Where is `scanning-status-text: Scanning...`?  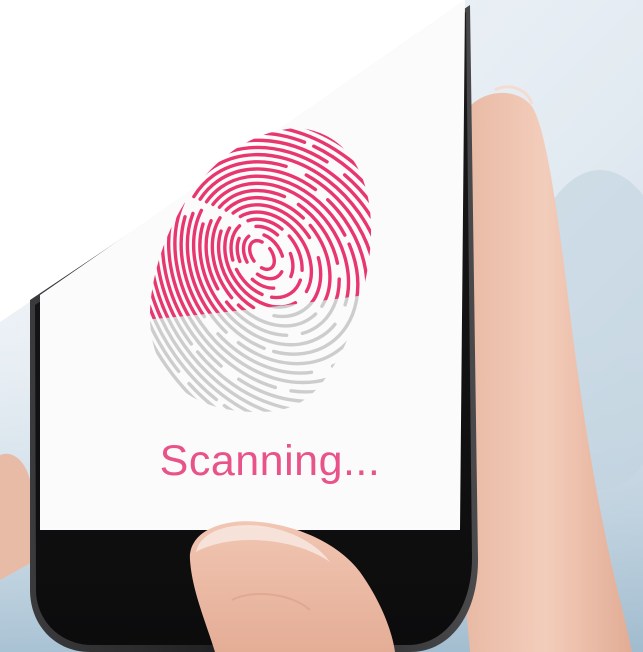
scanning-status-text: Scanning... is located at coordinates (270, 461).